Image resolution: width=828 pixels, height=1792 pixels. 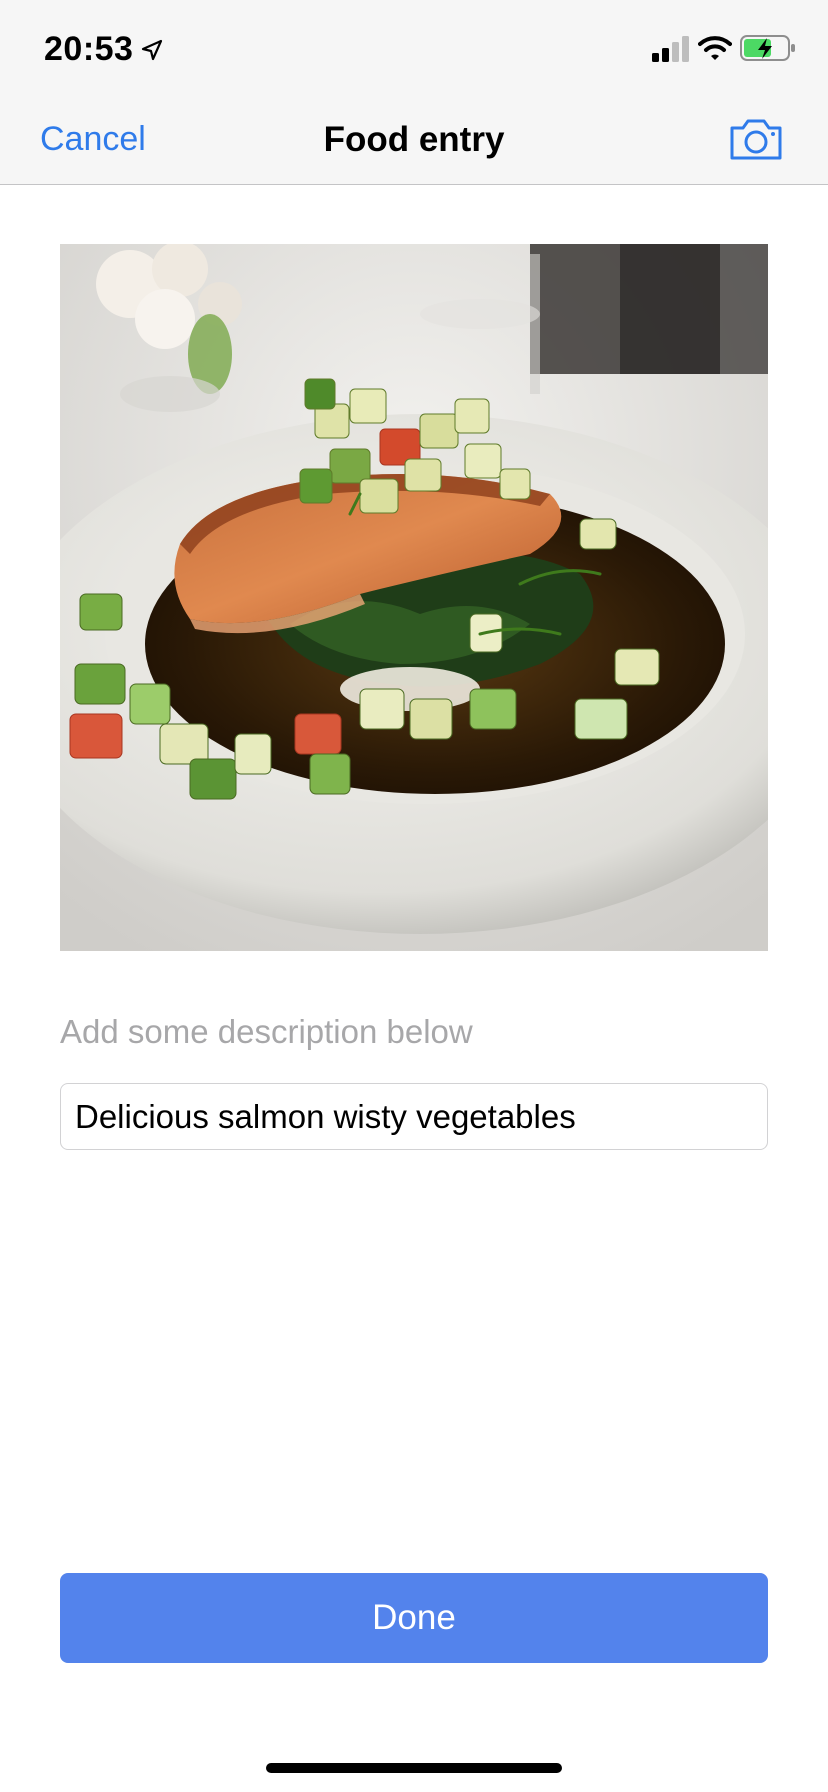 I want to click on camera-icon, so click(x=756, y=139).